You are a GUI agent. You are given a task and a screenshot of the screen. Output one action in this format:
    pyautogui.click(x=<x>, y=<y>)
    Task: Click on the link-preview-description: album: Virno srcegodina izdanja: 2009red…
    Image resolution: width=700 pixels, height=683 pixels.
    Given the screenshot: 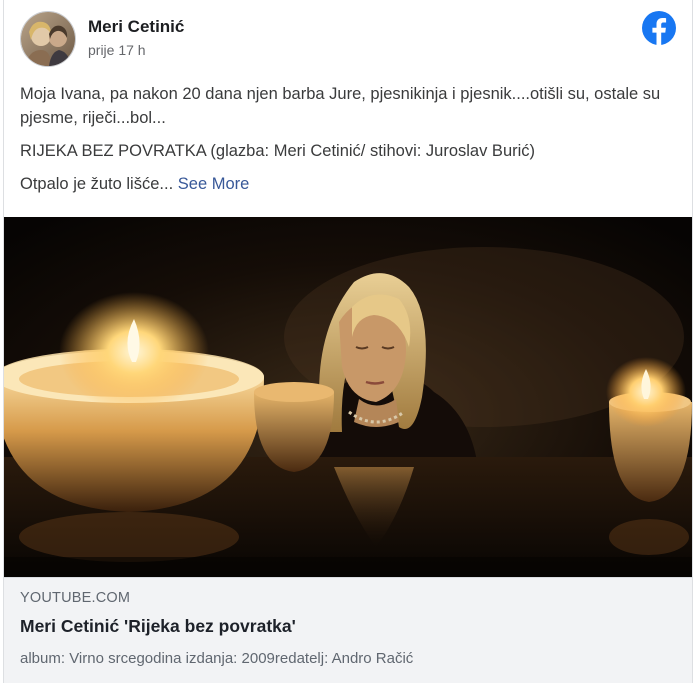 What is the action you would take?
    pyautogui.click(x=217, y=658)
    